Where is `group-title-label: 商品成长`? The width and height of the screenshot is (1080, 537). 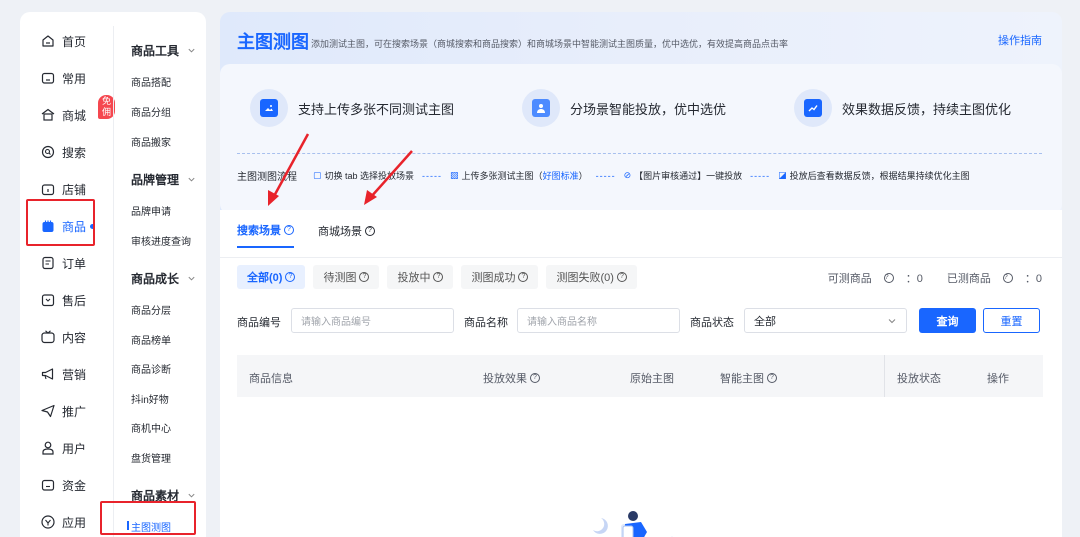 group-title-label: 商品成长 is located at coordinates (155, 279).